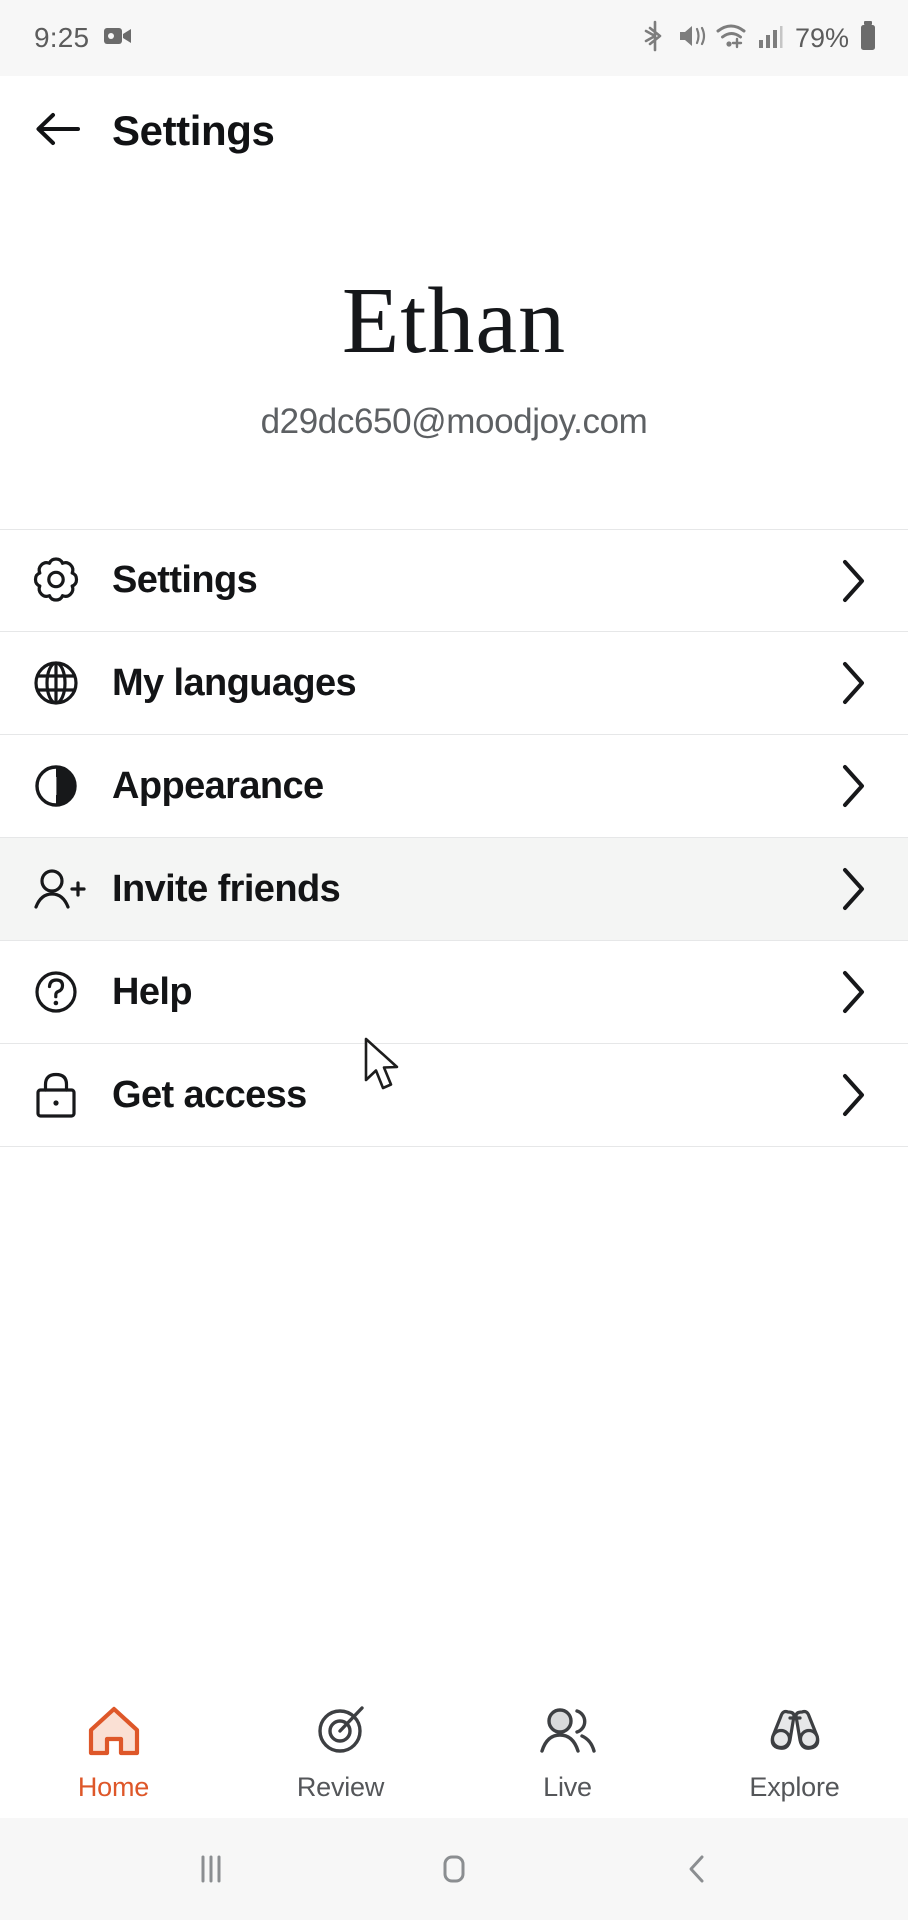  What do you see at coordinates (568, 1733) in the screenshot?
I see `people-icon` at bounding box center [568, 1733].